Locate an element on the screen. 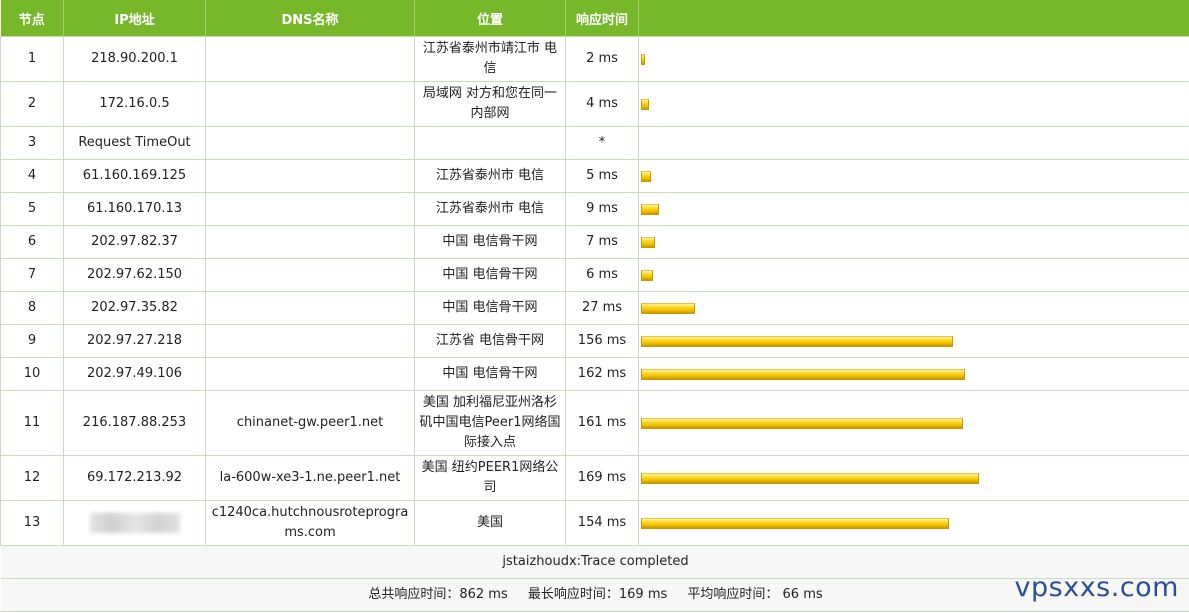 The height and width of the screenshot is (613, 1189). header-chart is located at coordinates (913, 18).